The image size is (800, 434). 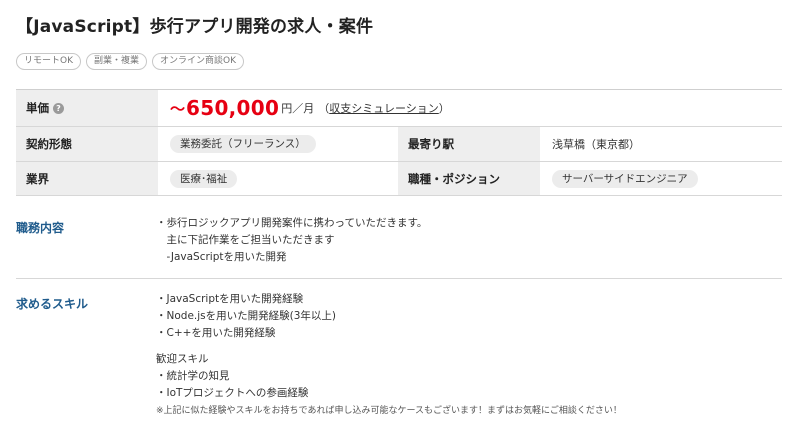 What do you see at coordinates (246, 316) in the screenshot?
I see `required-skill: ・Node.jsを用いた開発経験(3年以上)` at bounding box center [246, 316].